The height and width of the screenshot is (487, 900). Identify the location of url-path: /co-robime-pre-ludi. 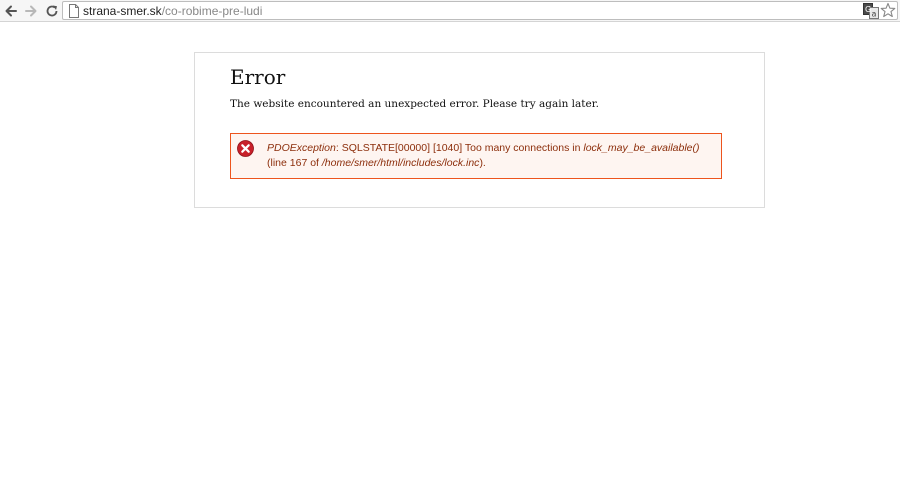
(212, 11).